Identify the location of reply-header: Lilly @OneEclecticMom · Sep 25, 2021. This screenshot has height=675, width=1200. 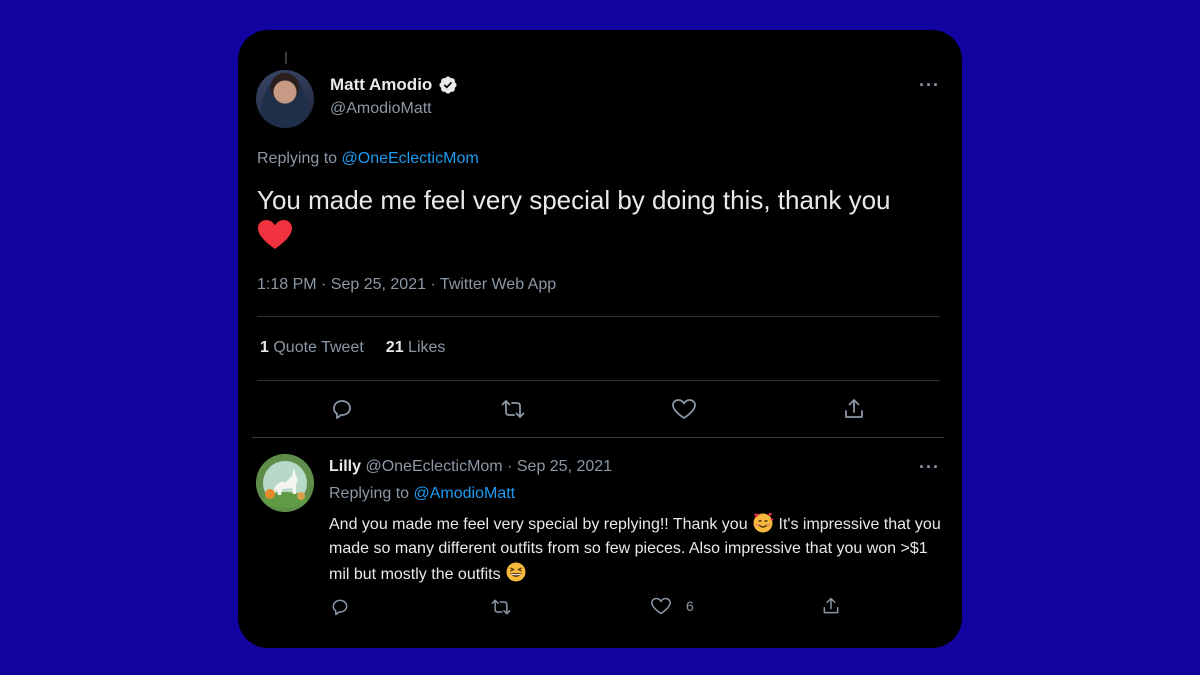
(470, 467).